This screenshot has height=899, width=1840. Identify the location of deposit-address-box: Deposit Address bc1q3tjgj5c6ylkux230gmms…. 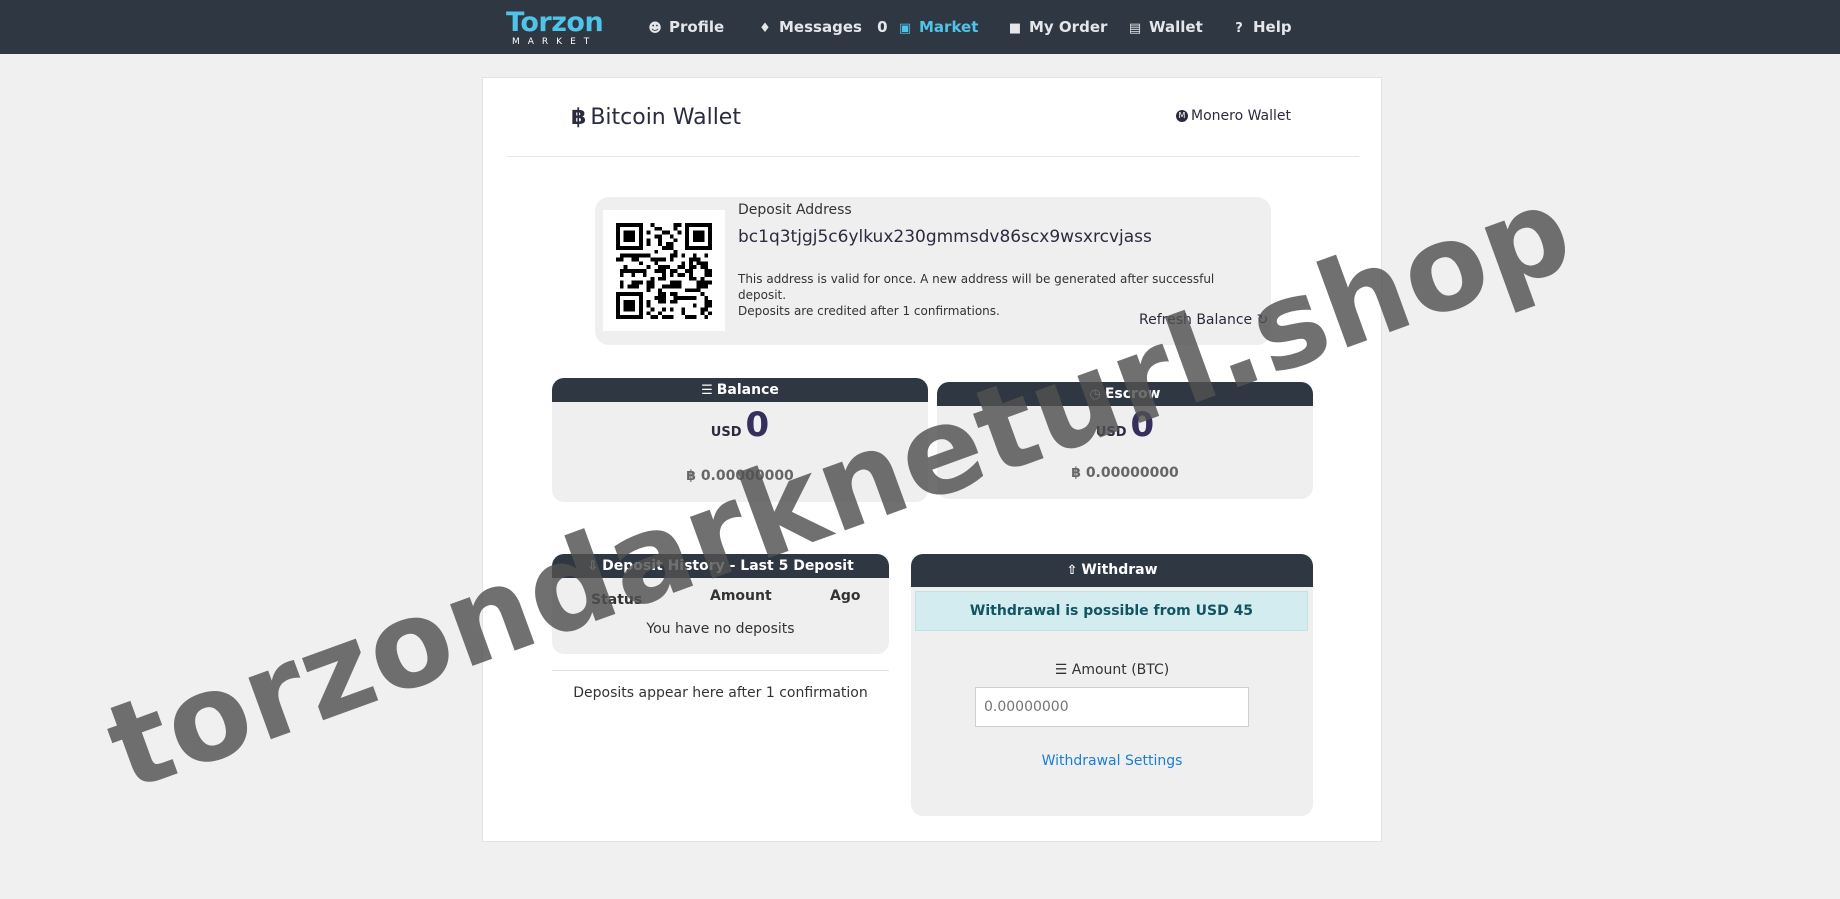
(933, 271).